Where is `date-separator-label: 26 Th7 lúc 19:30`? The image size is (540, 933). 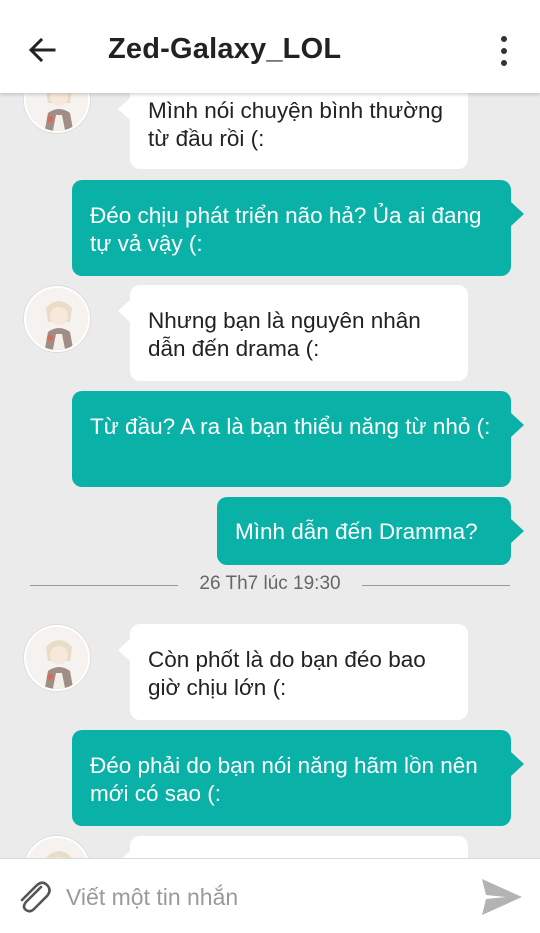 date-separator-label: 26 Th7 lúc 19:30 is located at coordinates (270, 583).